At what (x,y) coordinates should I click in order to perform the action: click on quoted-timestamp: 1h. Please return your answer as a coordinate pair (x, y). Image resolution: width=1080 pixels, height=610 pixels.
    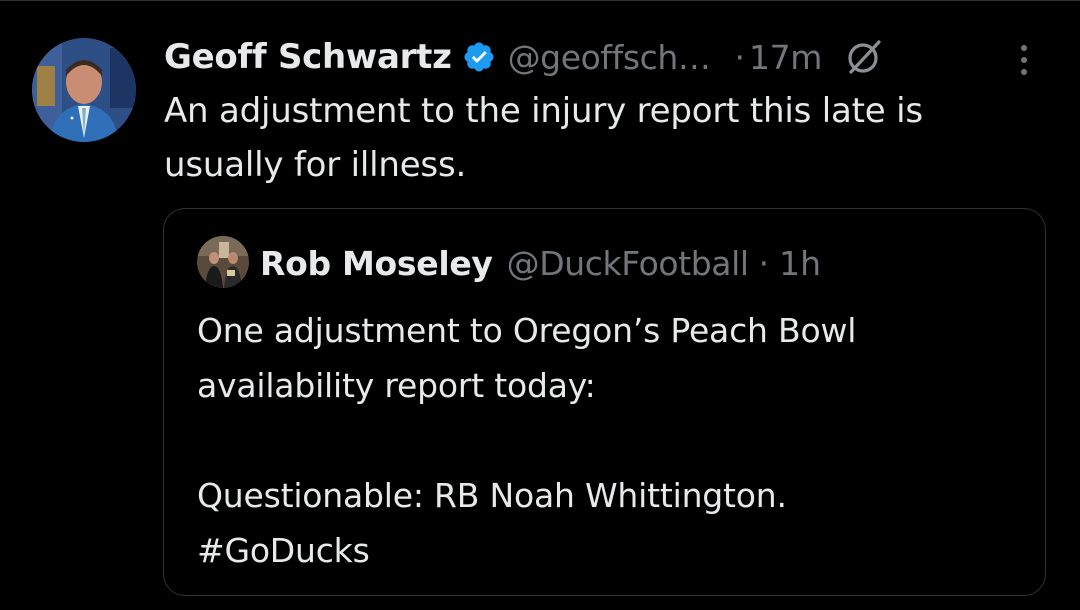
    Looking at the image, I should click on (800, 263).